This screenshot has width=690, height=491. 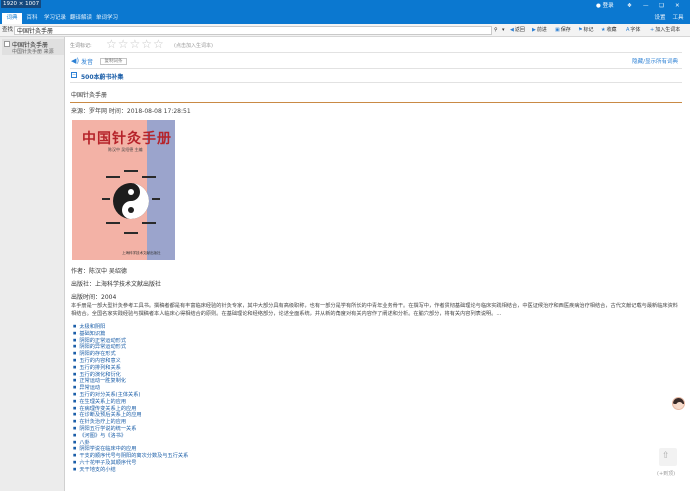 I want to click on tools-menu: 工具, so click(x=678, y=18).